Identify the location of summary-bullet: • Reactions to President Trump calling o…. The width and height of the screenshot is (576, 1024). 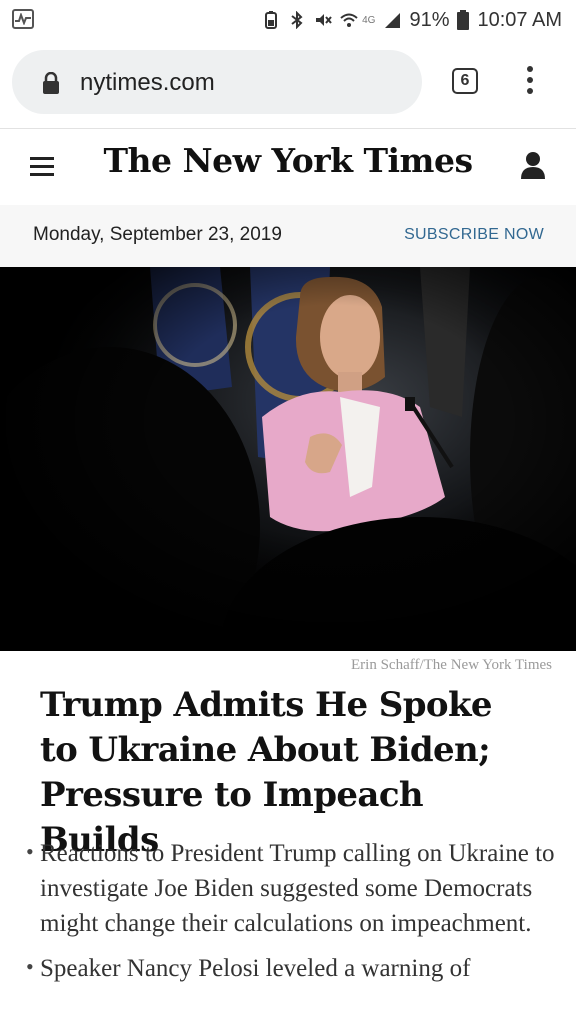
(291, 888).